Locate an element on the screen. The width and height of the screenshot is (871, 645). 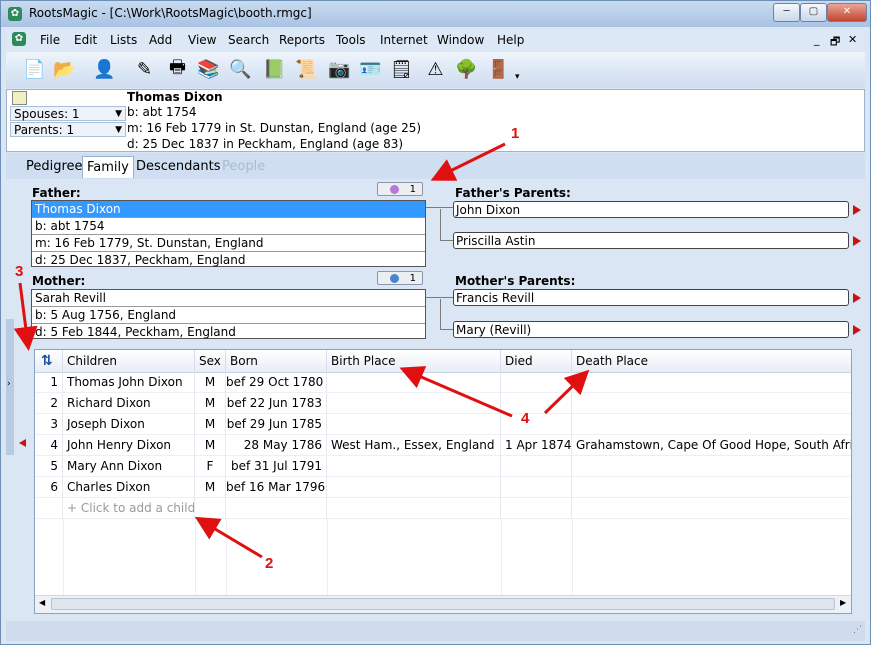
father-name: Thomas Dixon is located at coordinates (228, 209).